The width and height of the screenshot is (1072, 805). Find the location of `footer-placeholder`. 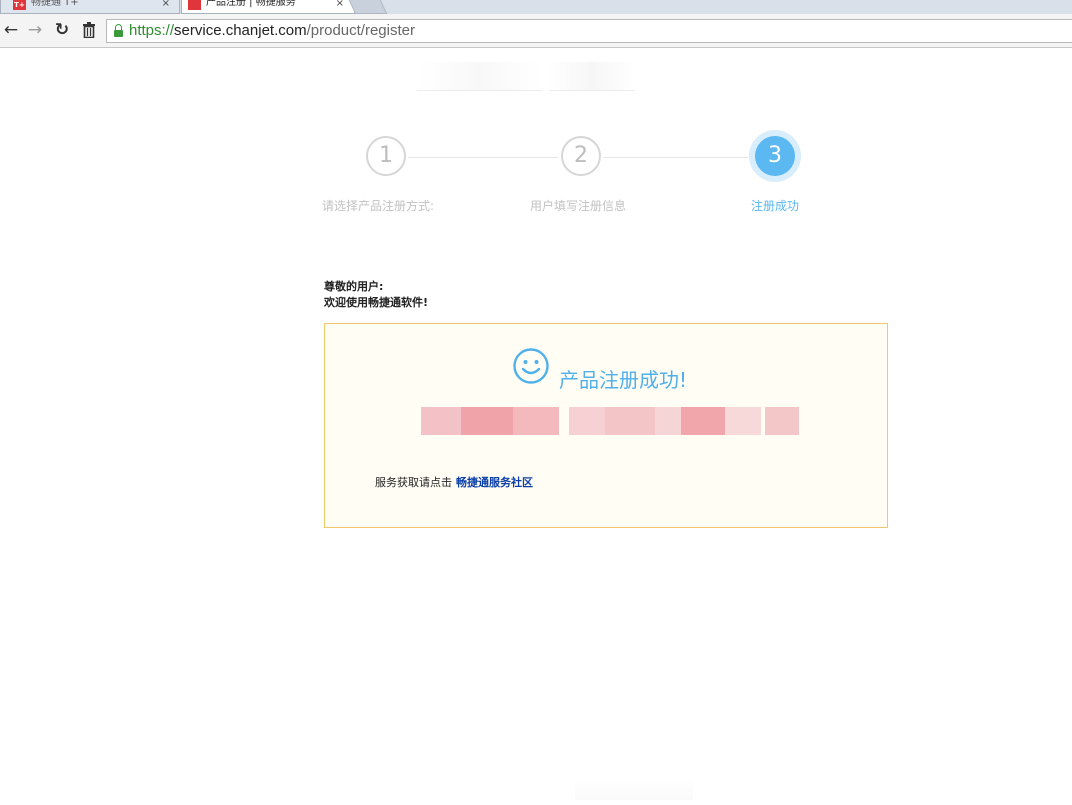

footer-placeholder is located at coordinates (634, 789).